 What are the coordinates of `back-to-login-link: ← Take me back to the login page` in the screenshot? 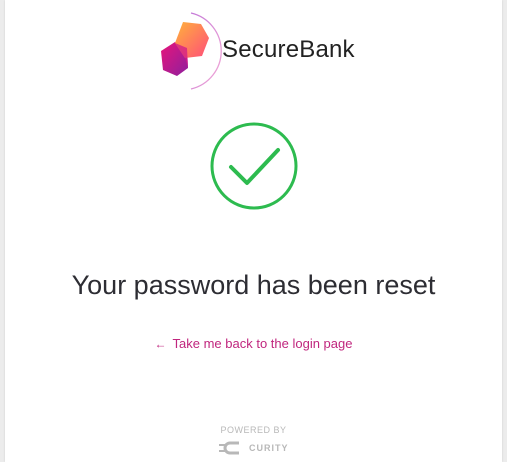 It's located at (253, 343).